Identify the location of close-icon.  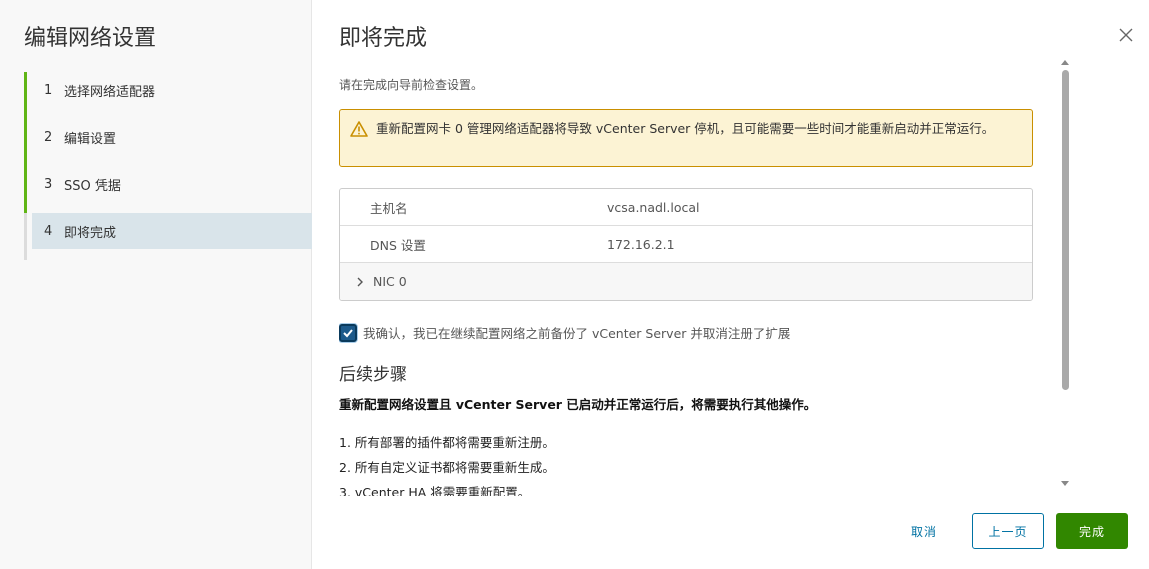
(1126, 35).